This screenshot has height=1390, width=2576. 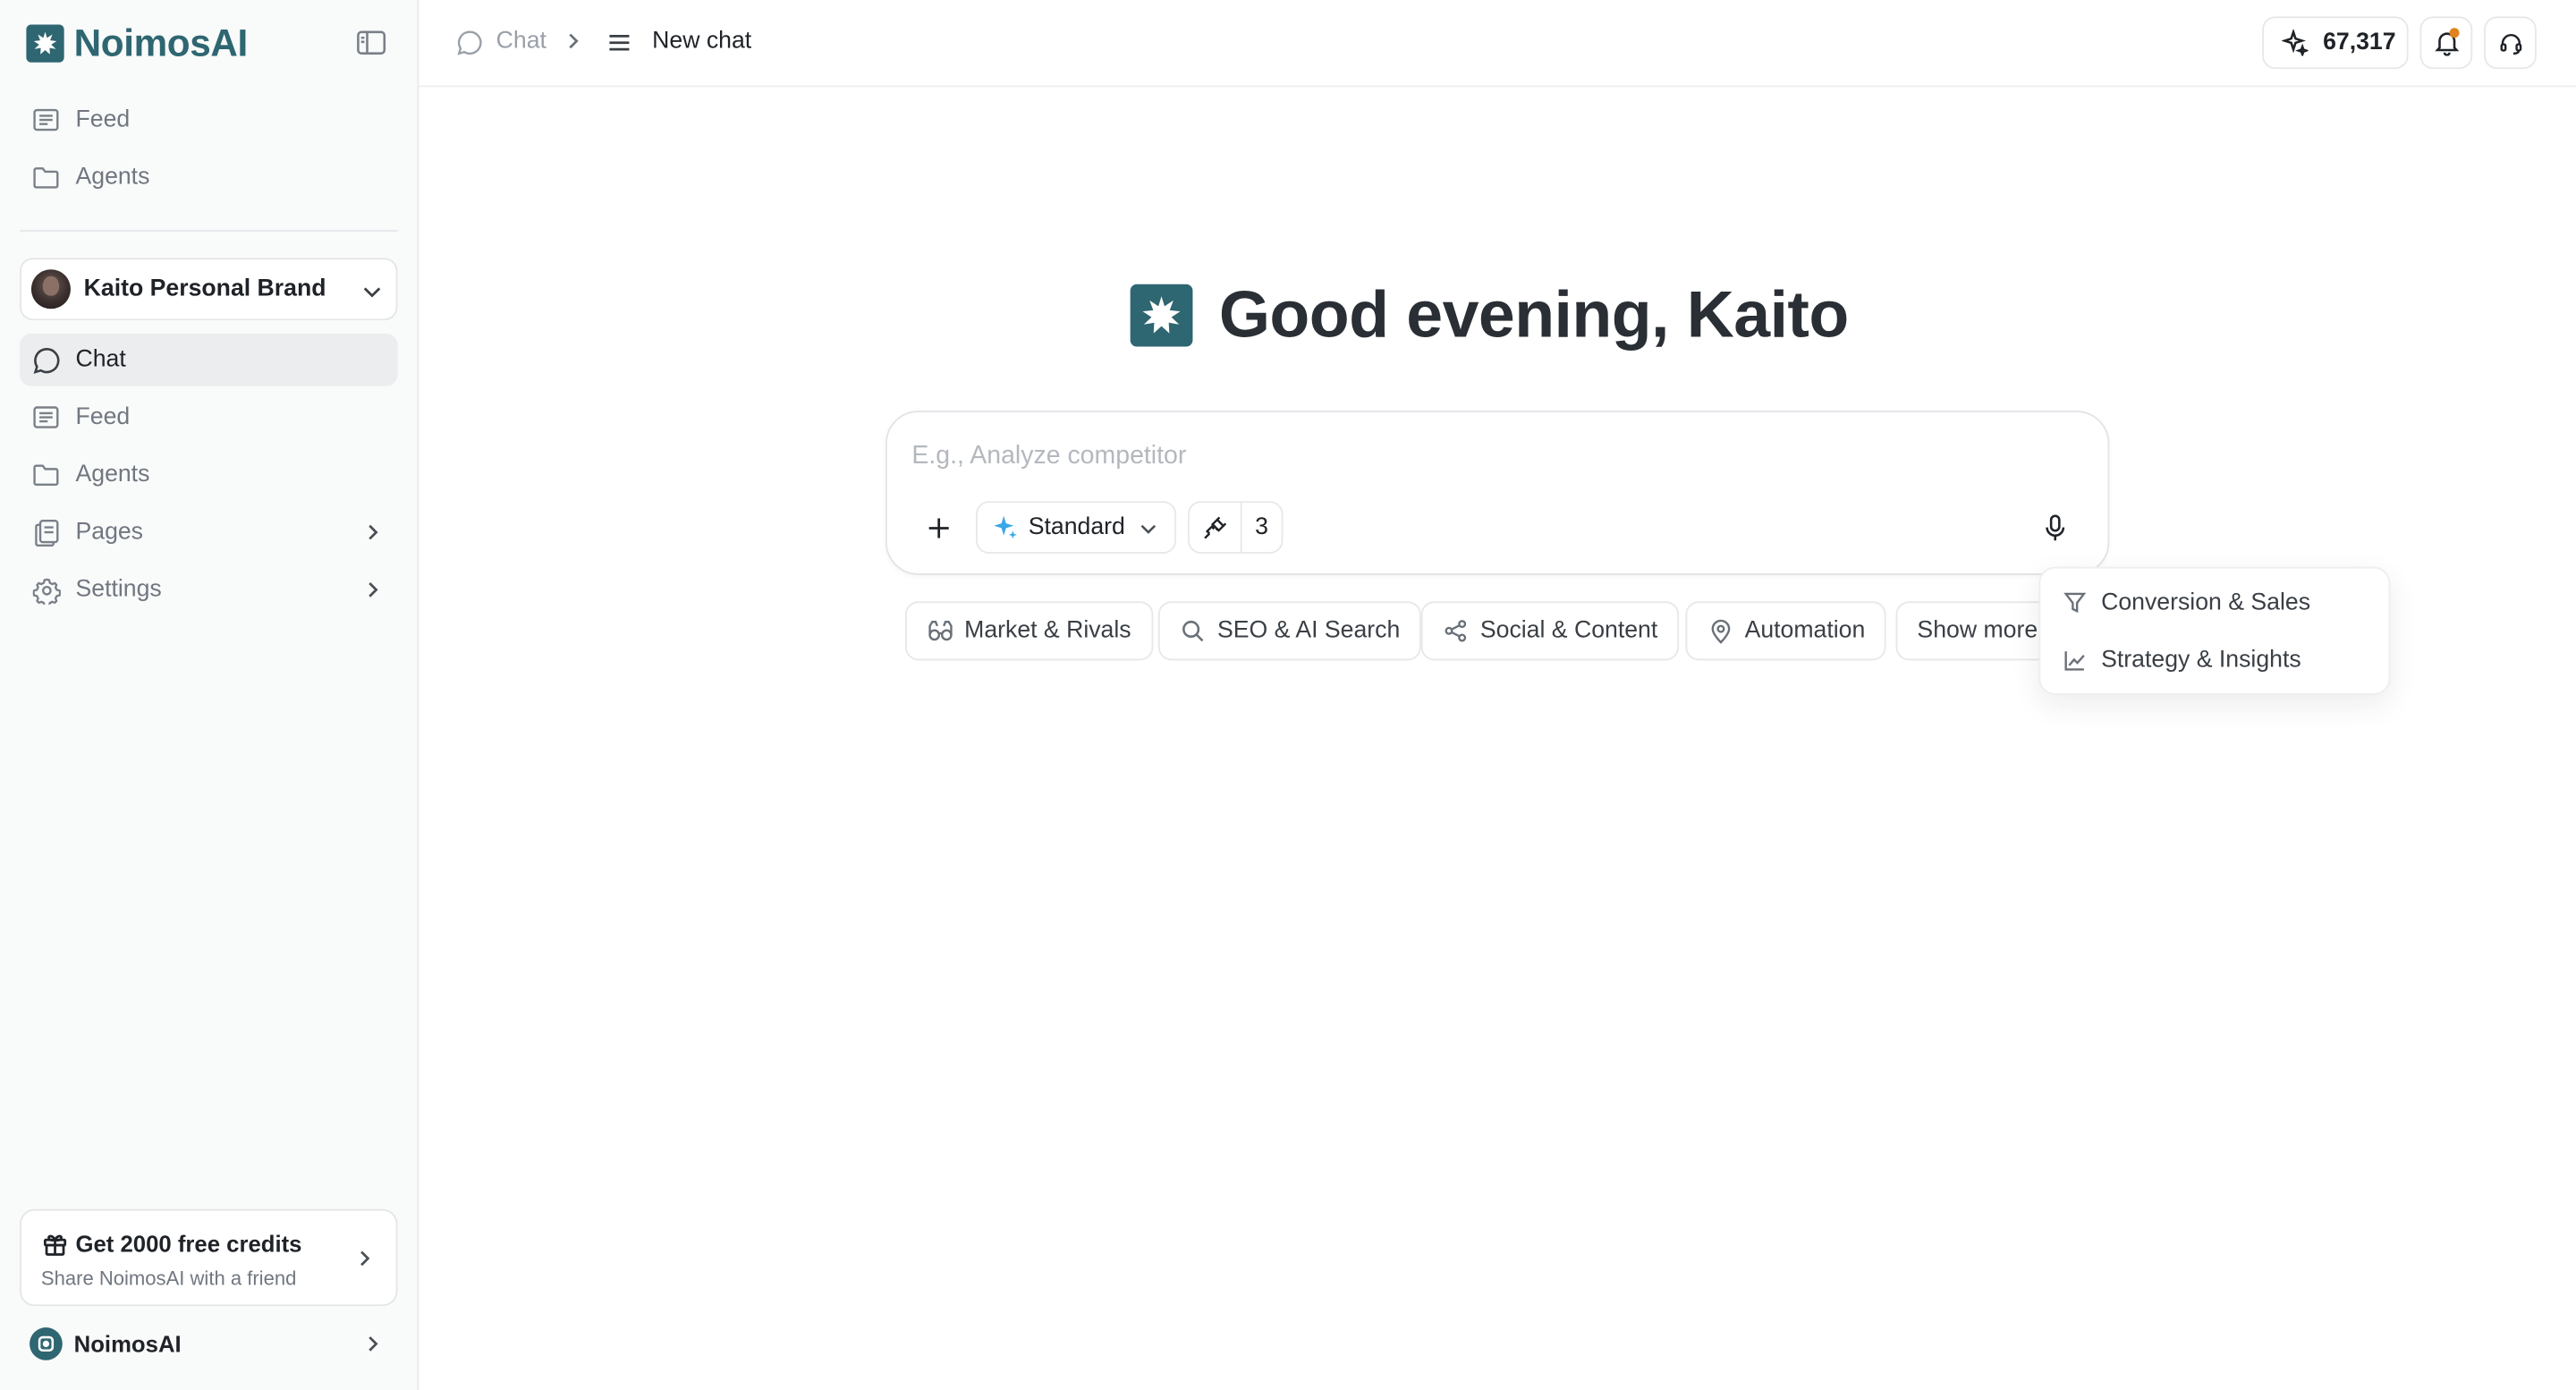 I want to click on sidebar-item-settings: Settings, so click(x=208, y=590).